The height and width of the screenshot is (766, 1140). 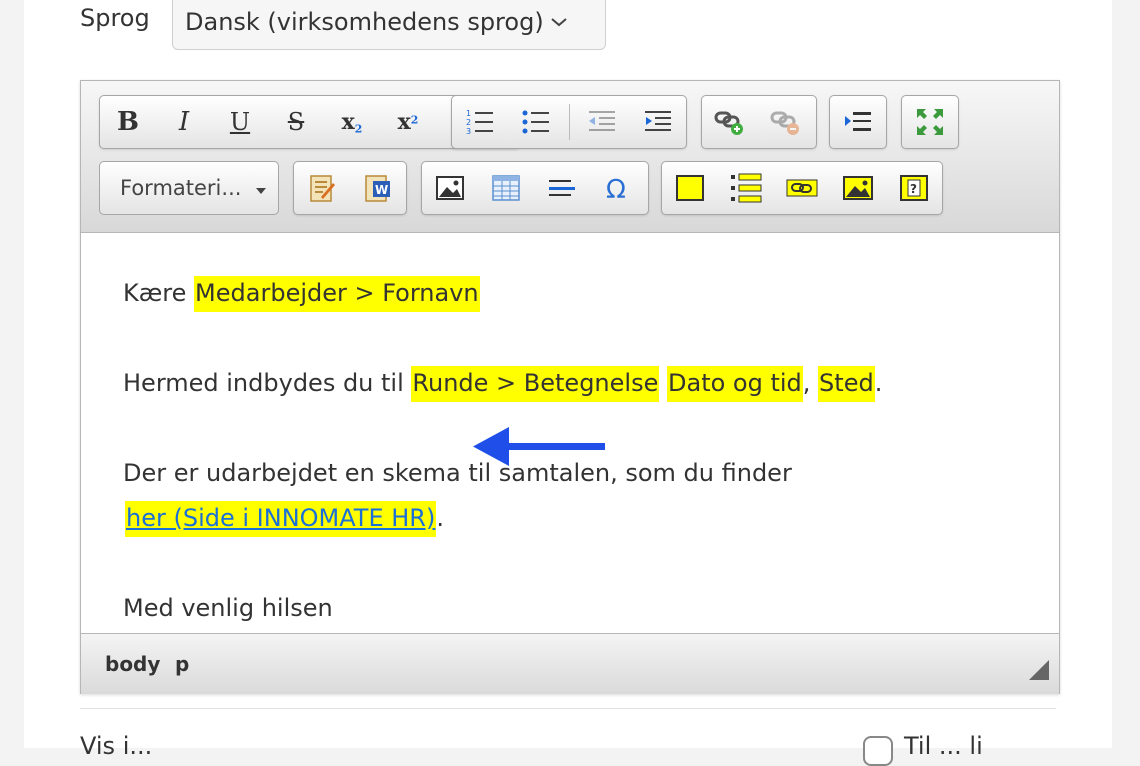 What do you see at coordinates (182, 664) in the screenshot?
I see `element-path-p: p` at bounding box center [182, 664].